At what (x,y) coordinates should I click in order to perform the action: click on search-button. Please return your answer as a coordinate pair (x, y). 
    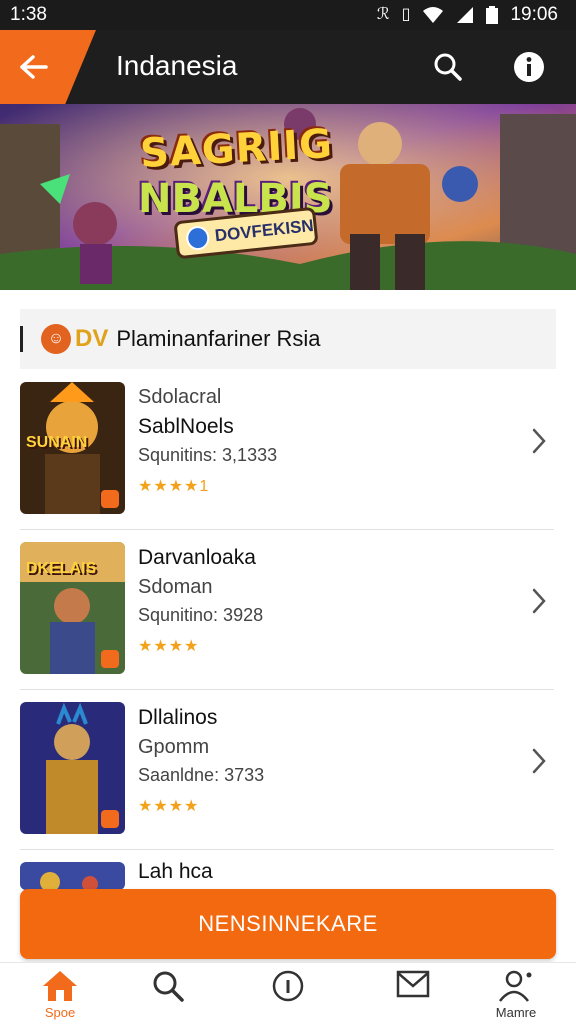
    Looking at the image, I should click on (448, 67).